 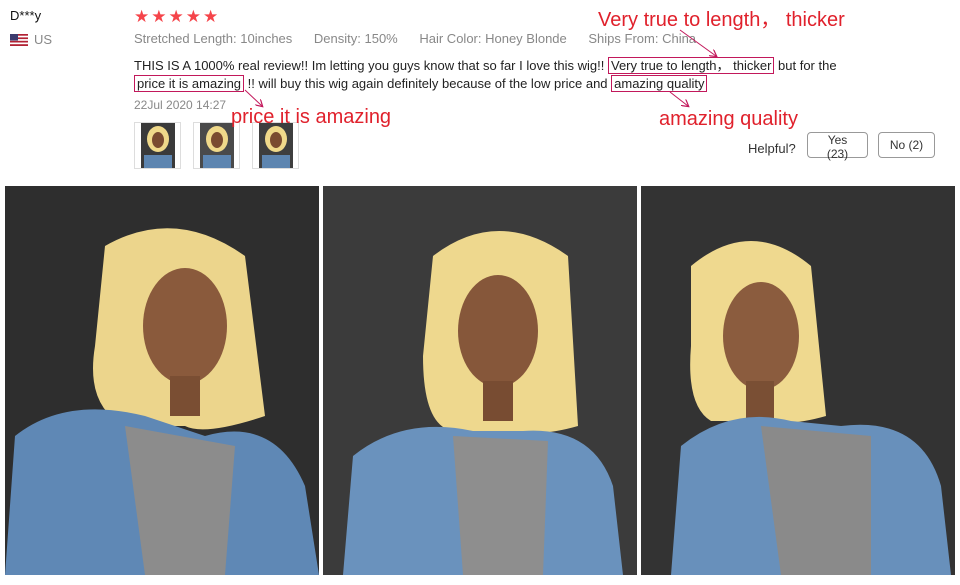 What do you see at coordinates (311, 117) in the screenshot?
I see `annotation-price: price it is amazing` at bounding box center [311, 117].